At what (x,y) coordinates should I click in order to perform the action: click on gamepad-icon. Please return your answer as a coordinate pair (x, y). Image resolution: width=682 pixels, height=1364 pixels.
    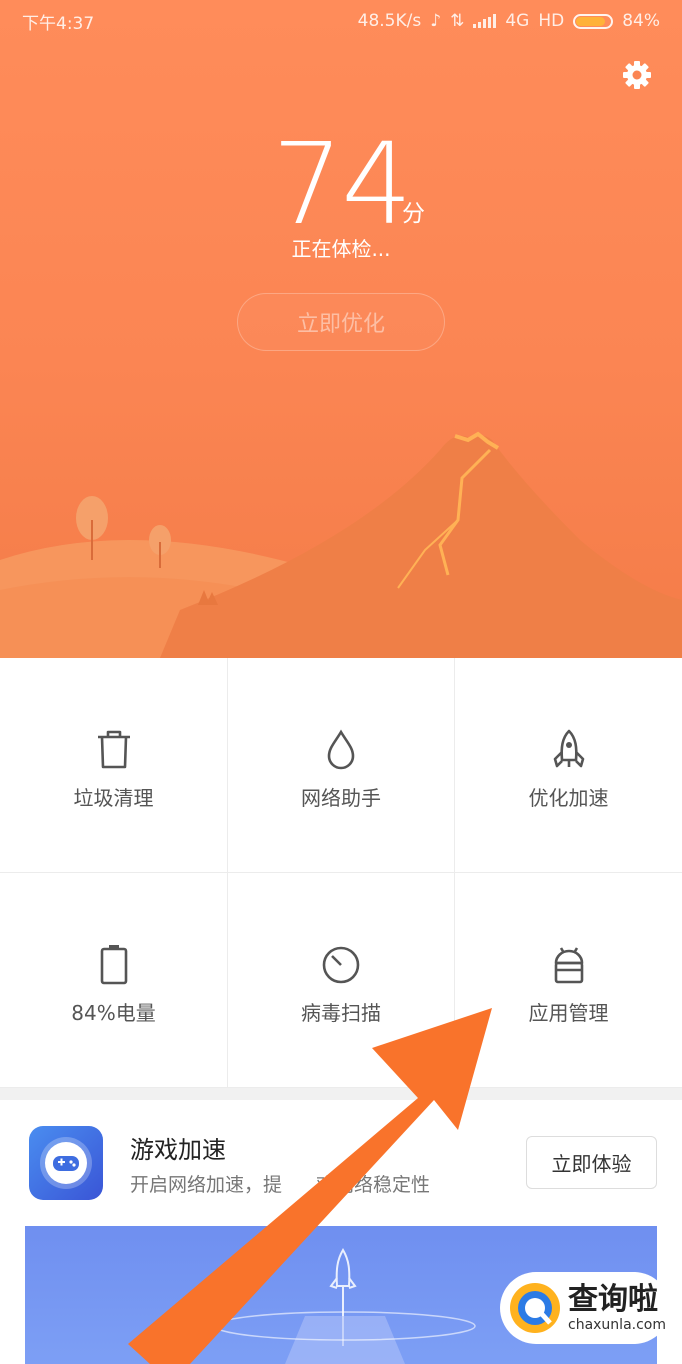
    Looking at the image, I should click on (66, 1163).